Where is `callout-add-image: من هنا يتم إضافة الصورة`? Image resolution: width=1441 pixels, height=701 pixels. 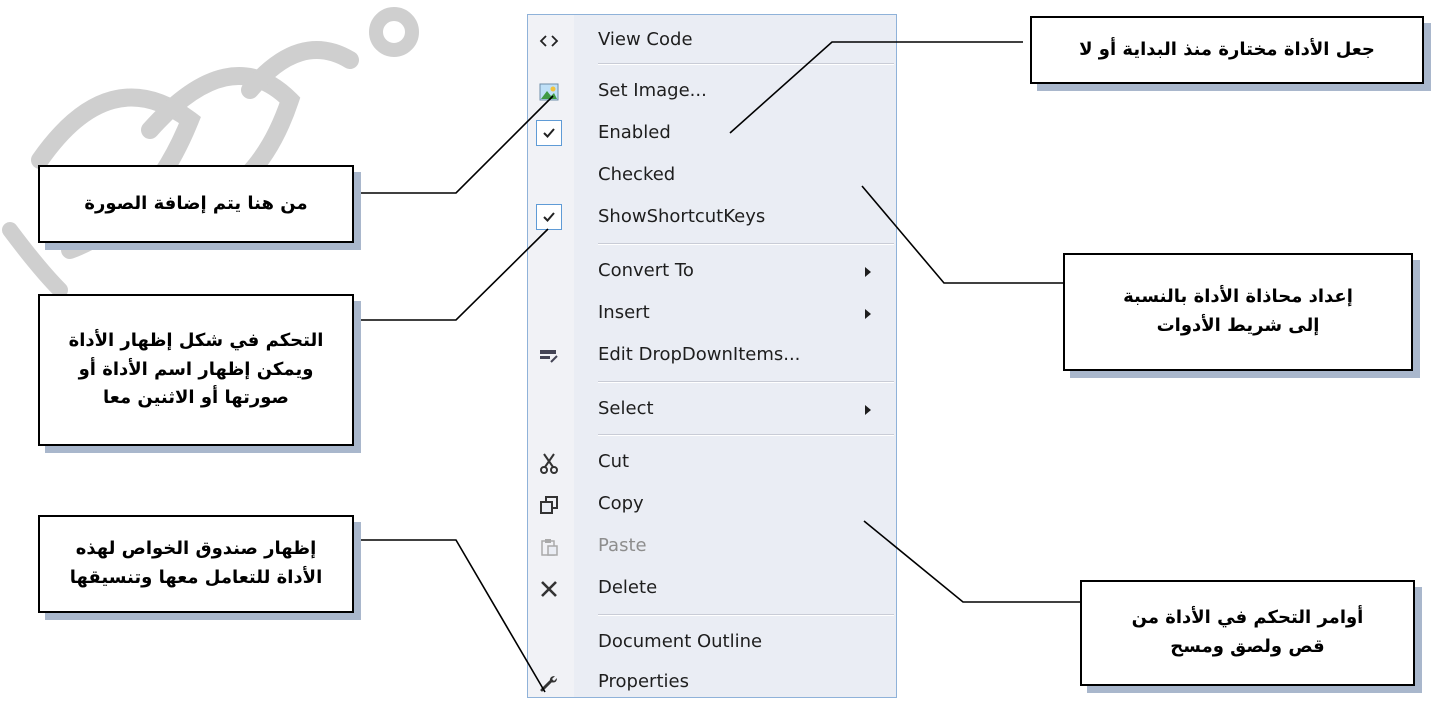 callout-add-image: من هنا يتم إضافة الصورة is located at coordinates (196, 204).